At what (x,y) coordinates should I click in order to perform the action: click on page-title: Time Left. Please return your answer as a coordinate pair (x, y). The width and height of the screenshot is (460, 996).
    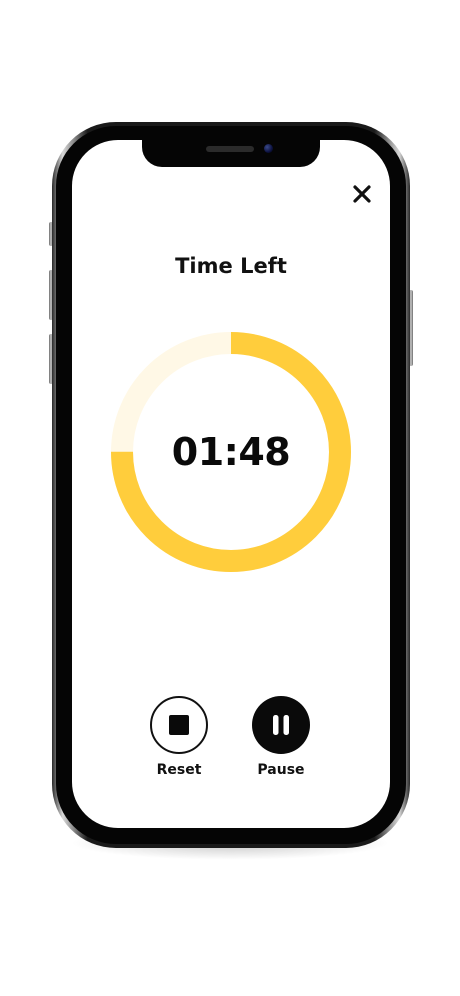
    Looking at the image, I should click on (231, 266).